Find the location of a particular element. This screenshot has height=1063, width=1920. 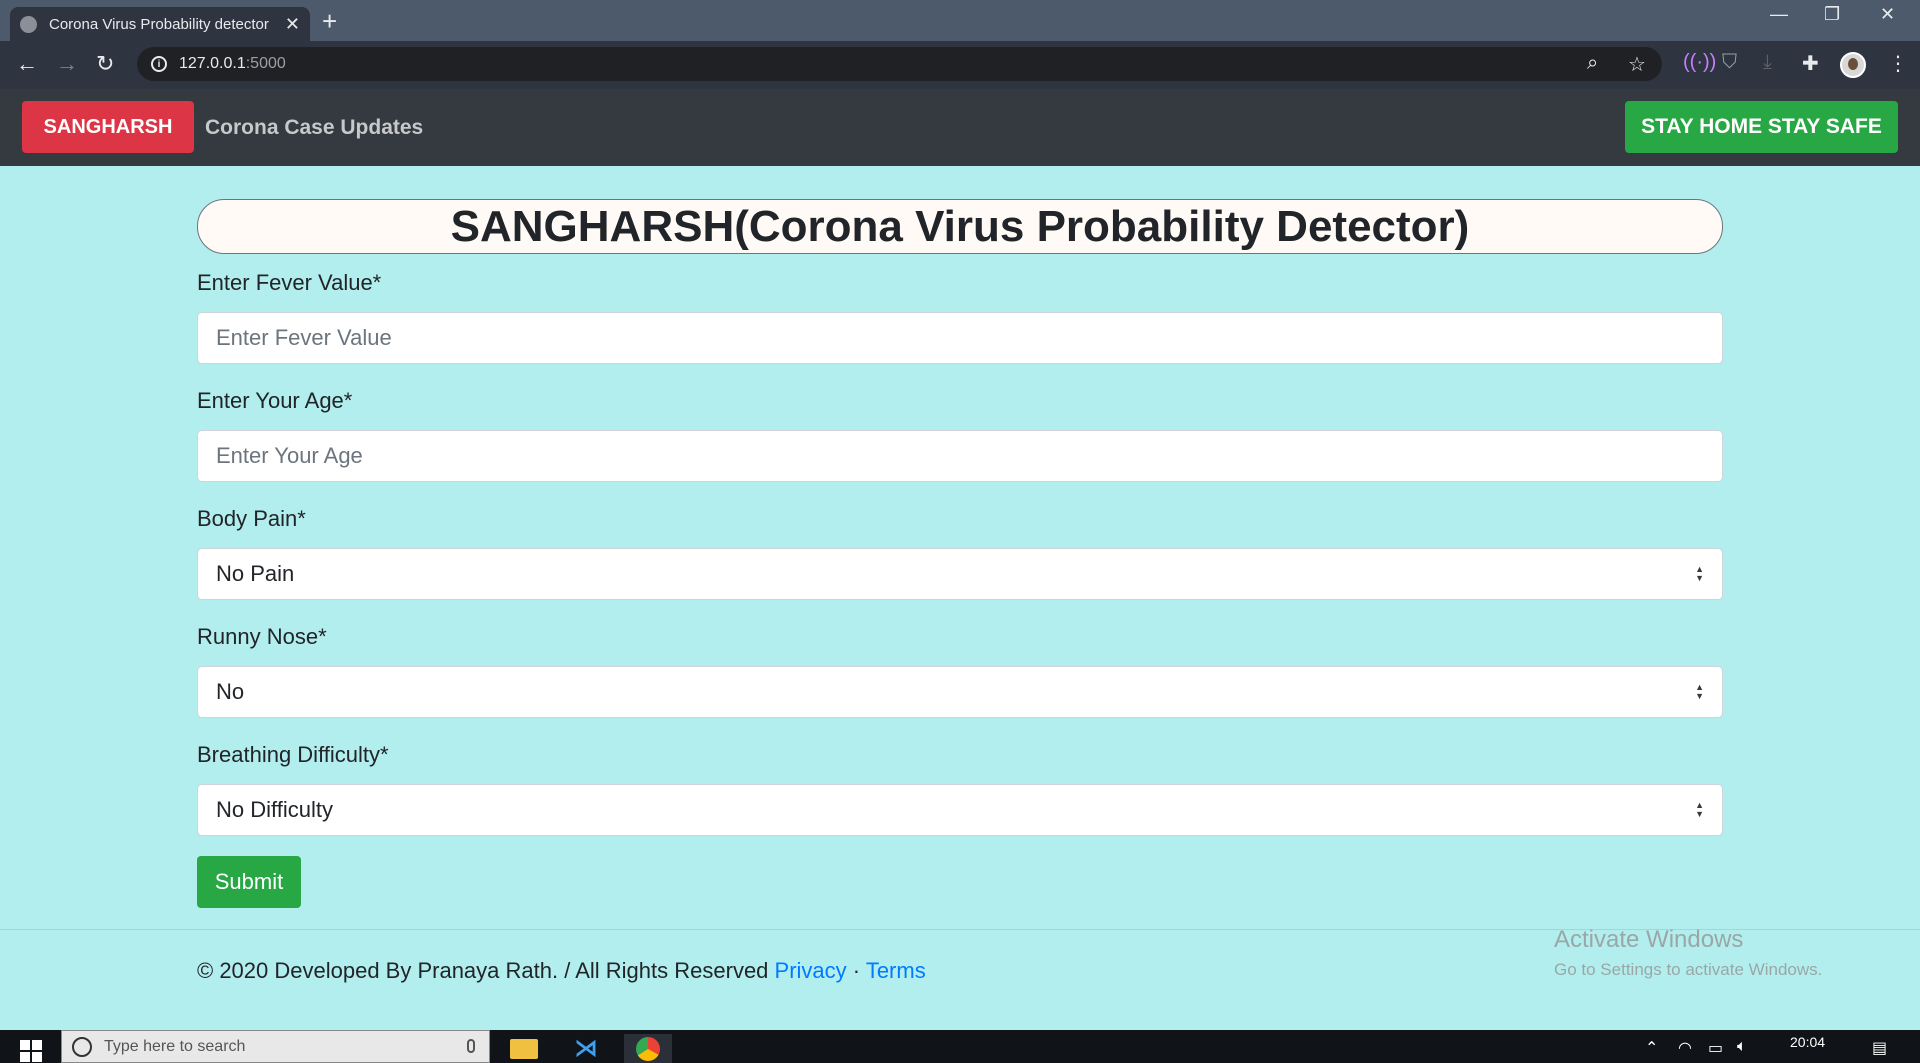

breathing-label: Breathing Difficulty* is located at coordinates (293, 754).